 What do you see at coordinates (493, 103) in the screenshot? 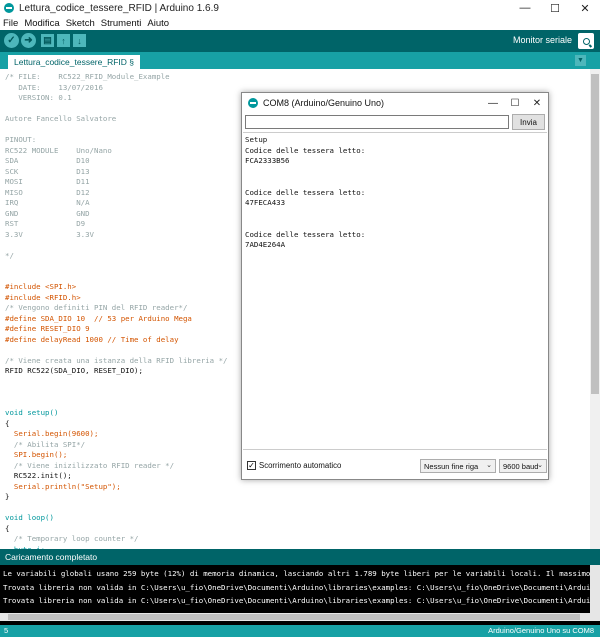
I see `serial-minimize-button: —` at bounding box center [493, 103].